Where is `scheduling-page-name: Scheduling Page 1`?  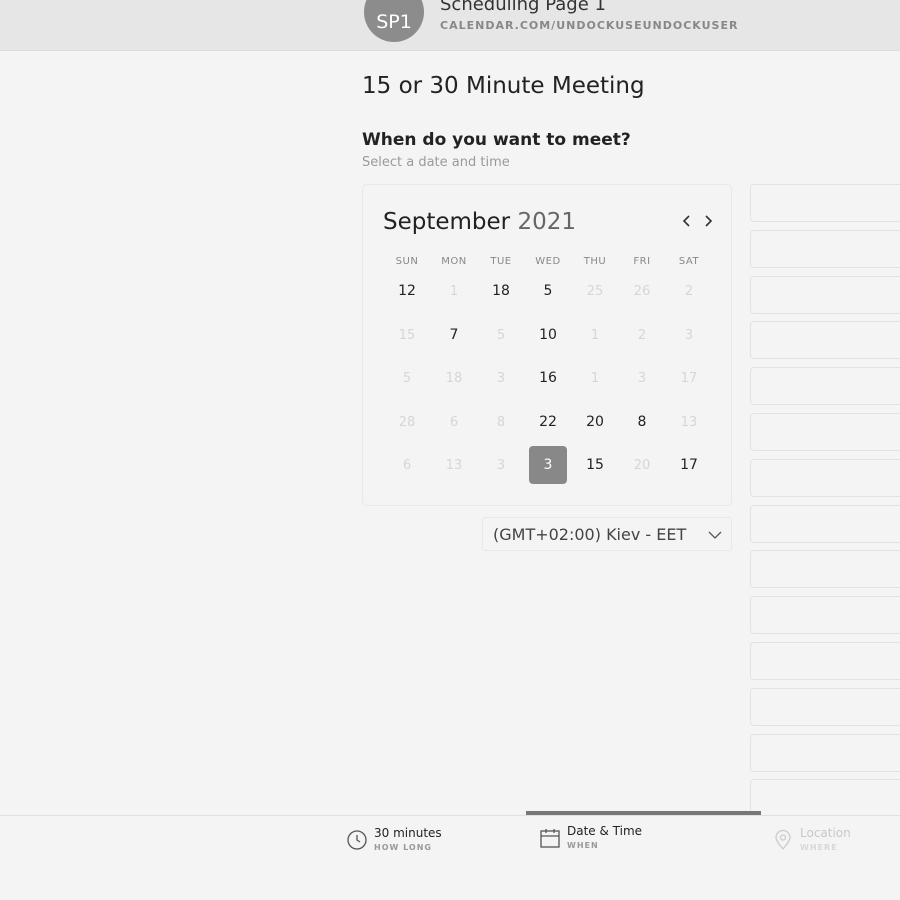
scheduling-page-name: Scheduling Page 1 is located at coordinates (523, 7).